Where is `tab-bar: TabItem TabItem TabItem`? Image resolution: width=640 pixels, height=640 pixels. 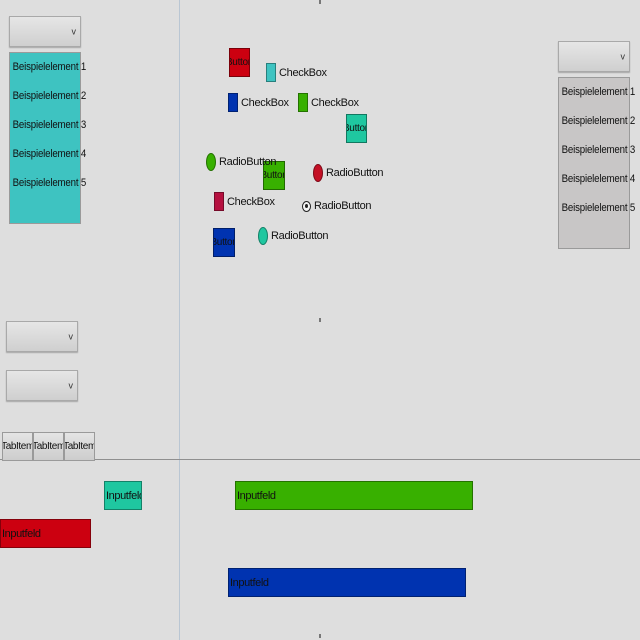
tab-bar: TabItem TabItem TabItem is located at coordinates (48, 446).